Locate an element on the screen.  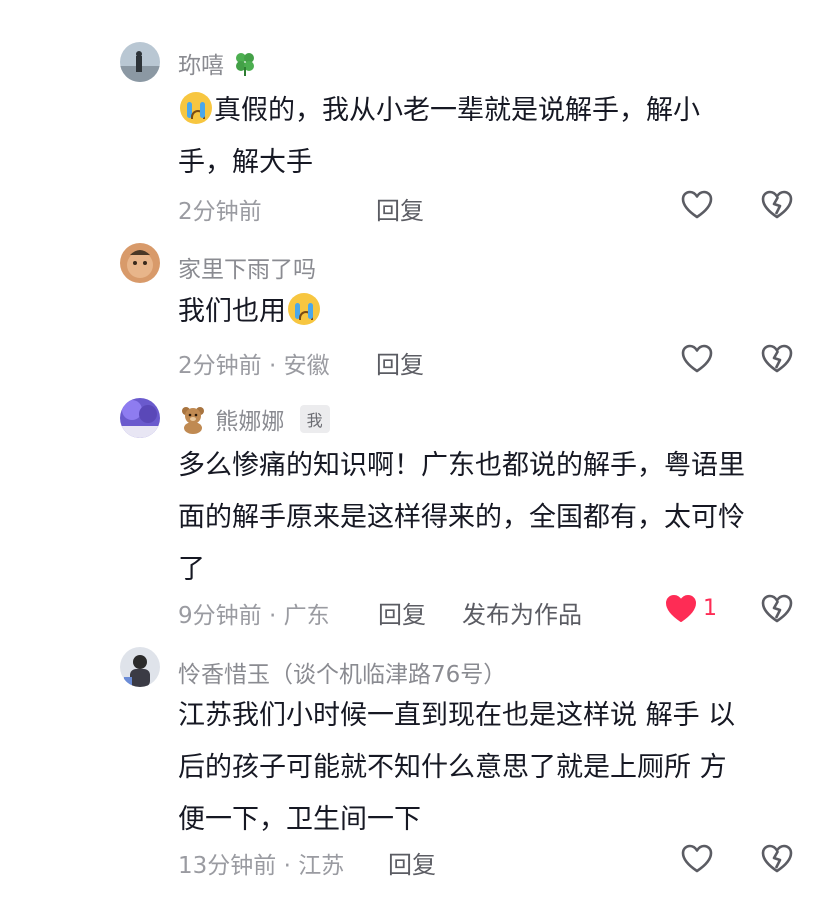
comment-text: 我们也用 is located at coordinates (488, 312).